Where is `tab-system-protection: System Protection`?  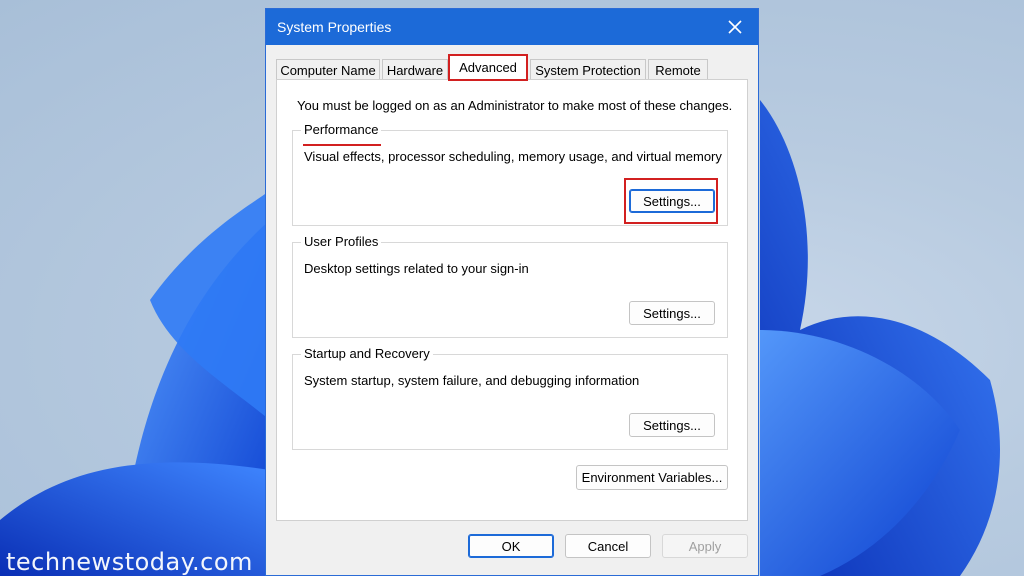
tab-system-protection: System Protection is located at coordinates (588, 69).